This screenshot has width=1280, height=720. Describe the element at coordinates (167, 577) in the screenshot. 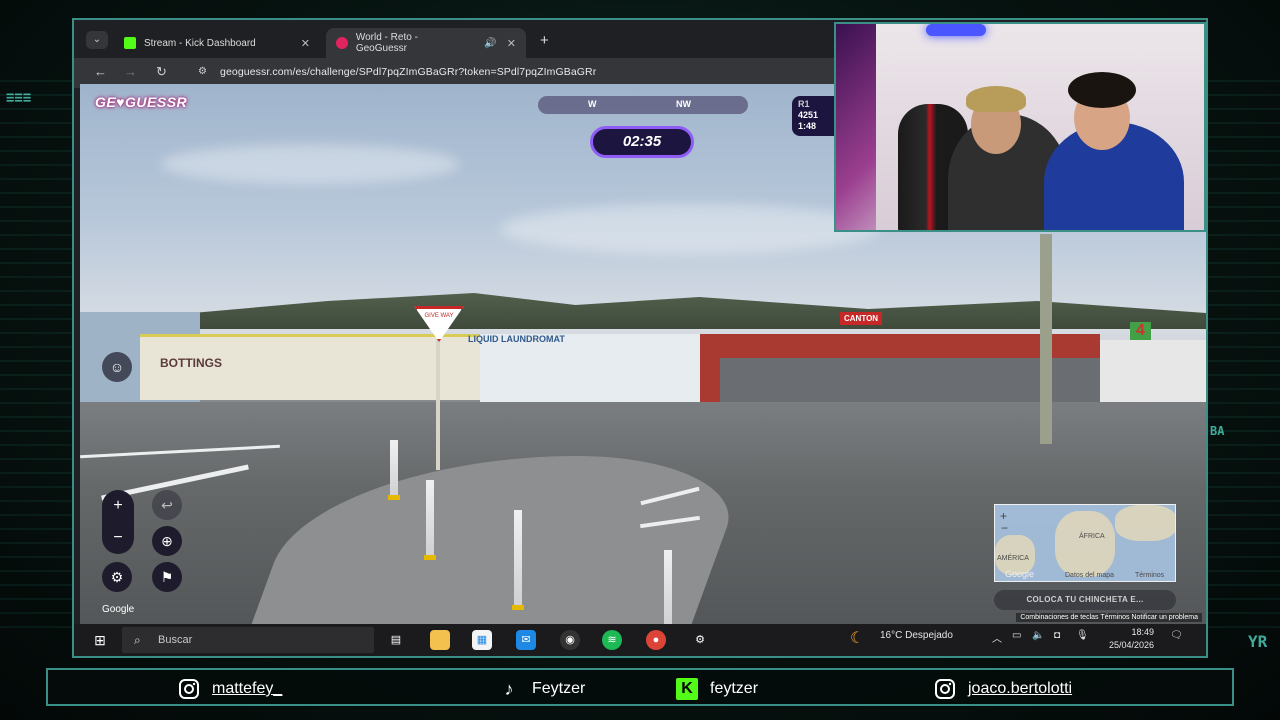

I see `flag-icon: ⚑` at that location.